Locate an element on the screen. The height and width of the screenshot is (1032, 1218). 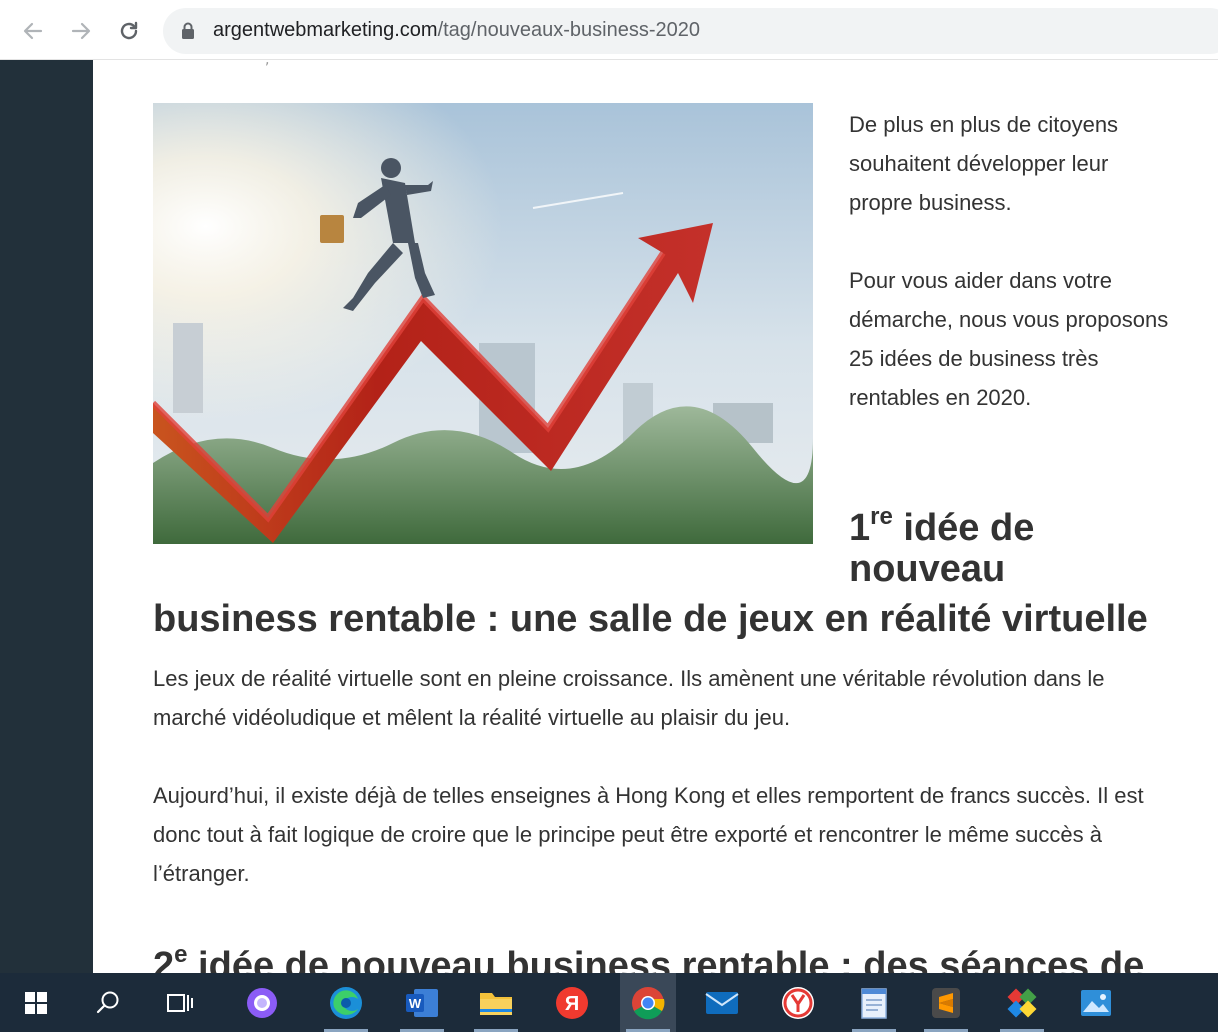
start-button is located at coordinates (36, 1002).